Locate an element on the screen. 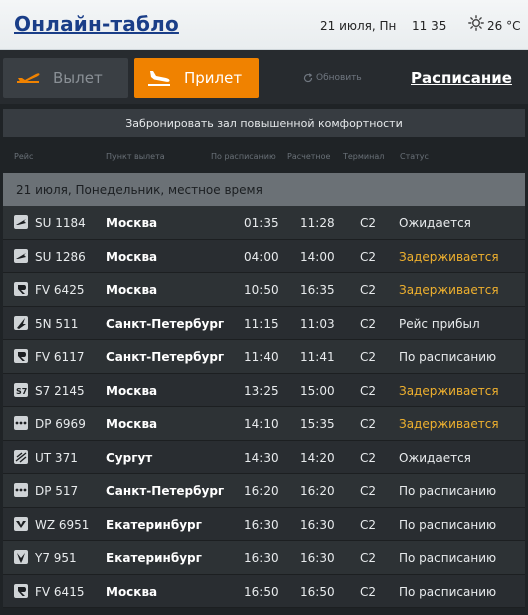  estimated-time: 16:20 is located at coordinates (317, 491).